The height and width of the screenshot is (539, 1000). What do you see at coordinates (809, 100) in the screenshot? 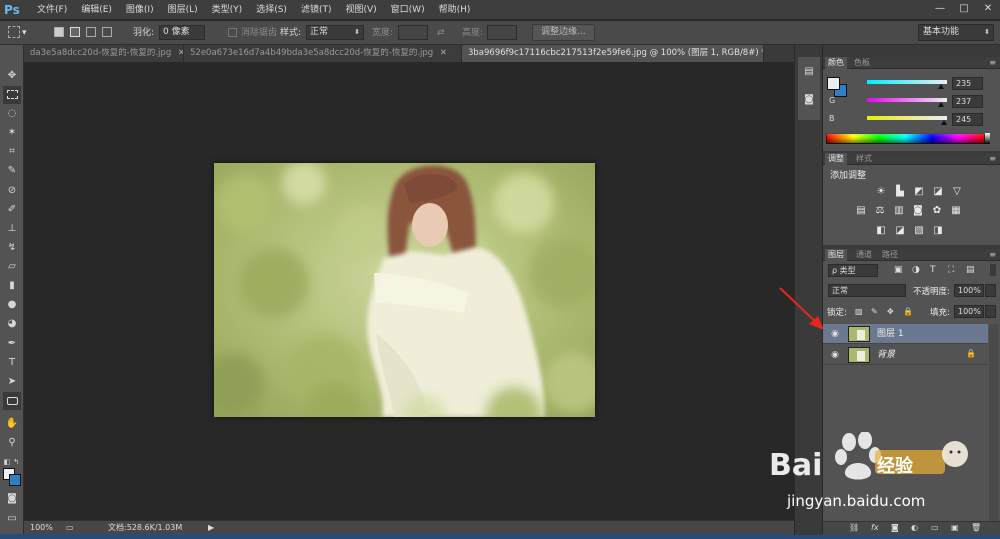
I see `properties-panel-icon: ◙` at bounding box center [809, 100].